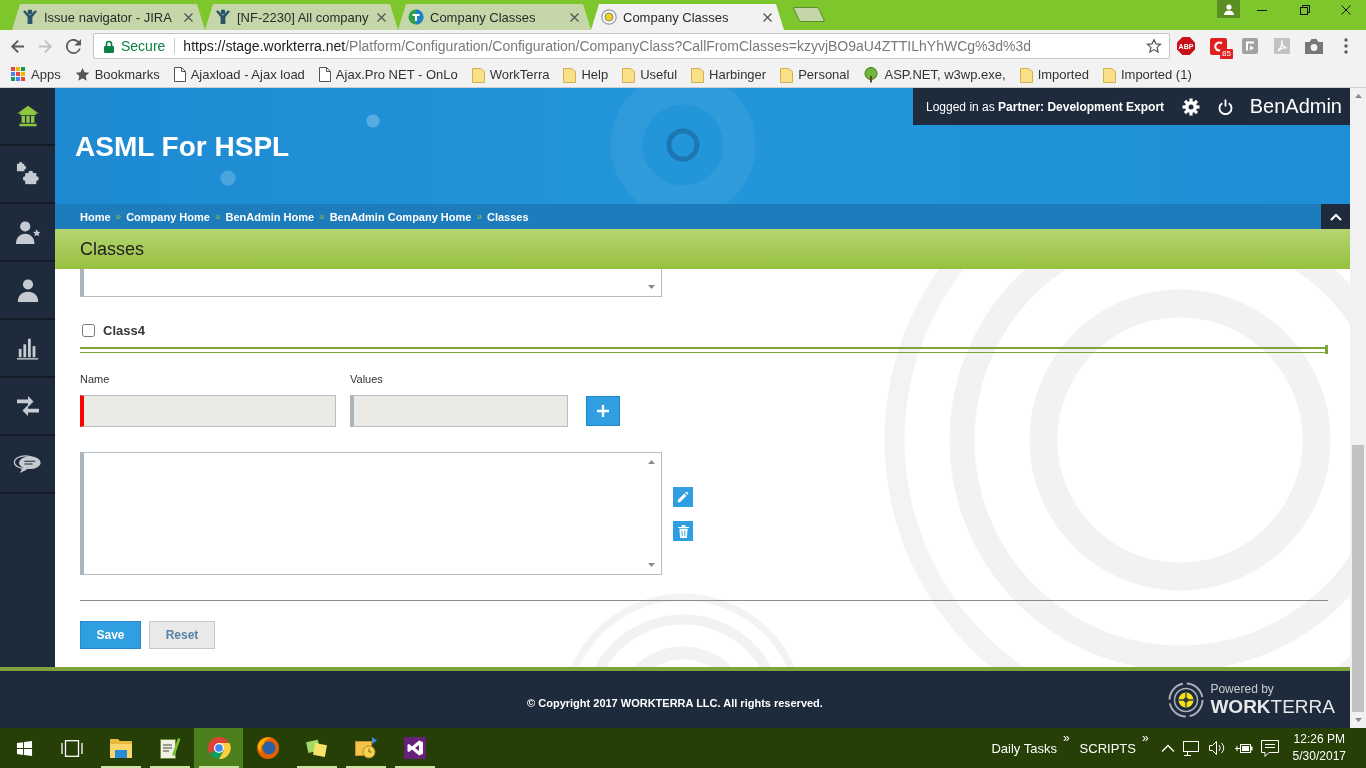 This screenshot has width=1366, height=768. What do you see at coordinates (729, 74) in the screenshot?
I see `bookmark: Harbinger` at bounding box center [729, 74].